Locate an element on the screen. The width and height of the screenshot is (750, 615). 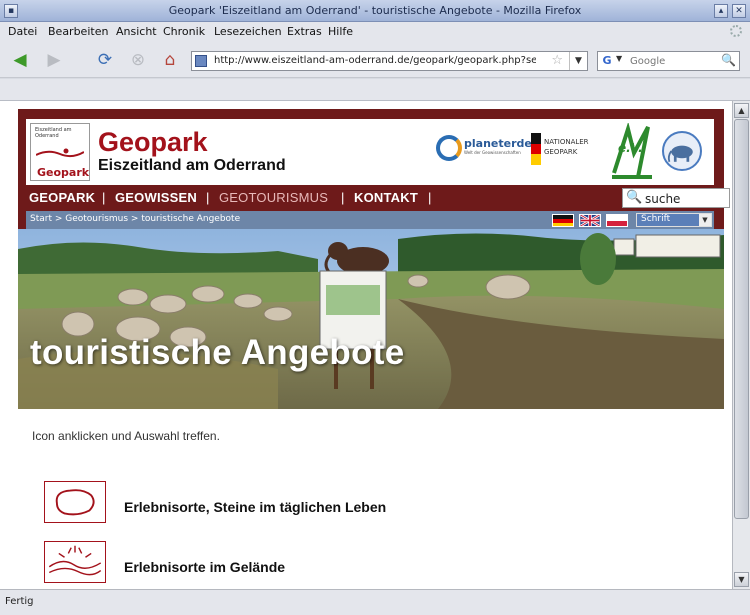
vertical-scrollbar: ▲ ▼ is located at coordinates (741, 345).